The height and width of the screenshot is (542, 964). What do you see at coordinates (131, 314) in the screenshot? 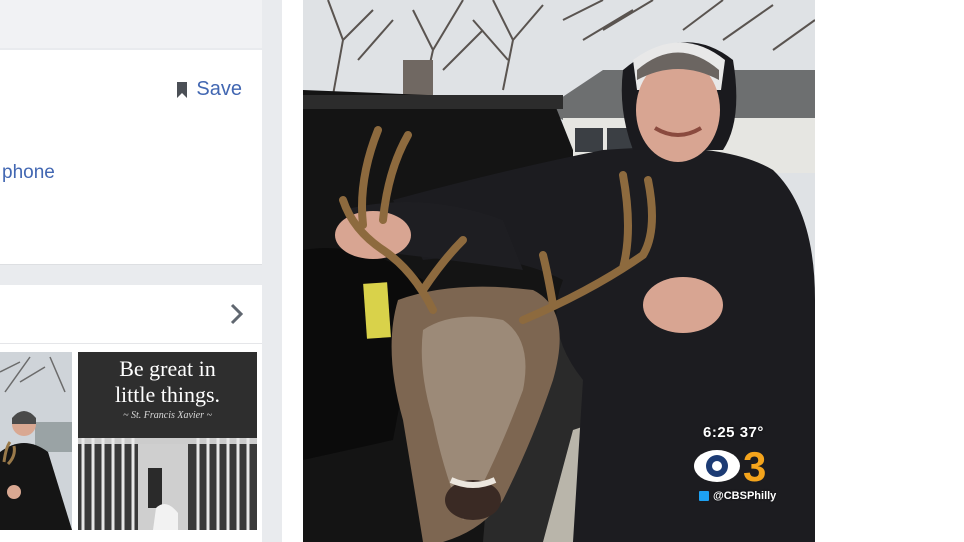
I see `photos-header` at bounding box center [131, 314].